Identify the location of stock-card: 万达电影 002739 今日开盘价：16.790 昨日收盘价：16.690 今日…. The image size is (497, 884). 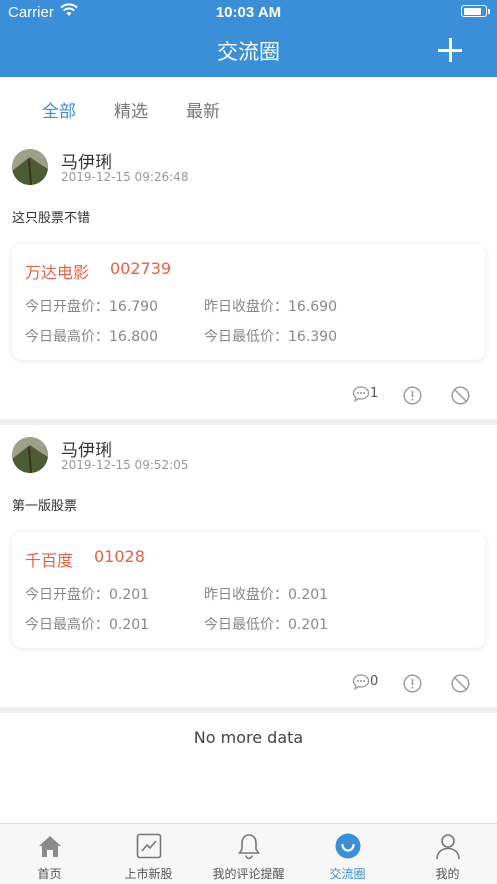
(248, 302).